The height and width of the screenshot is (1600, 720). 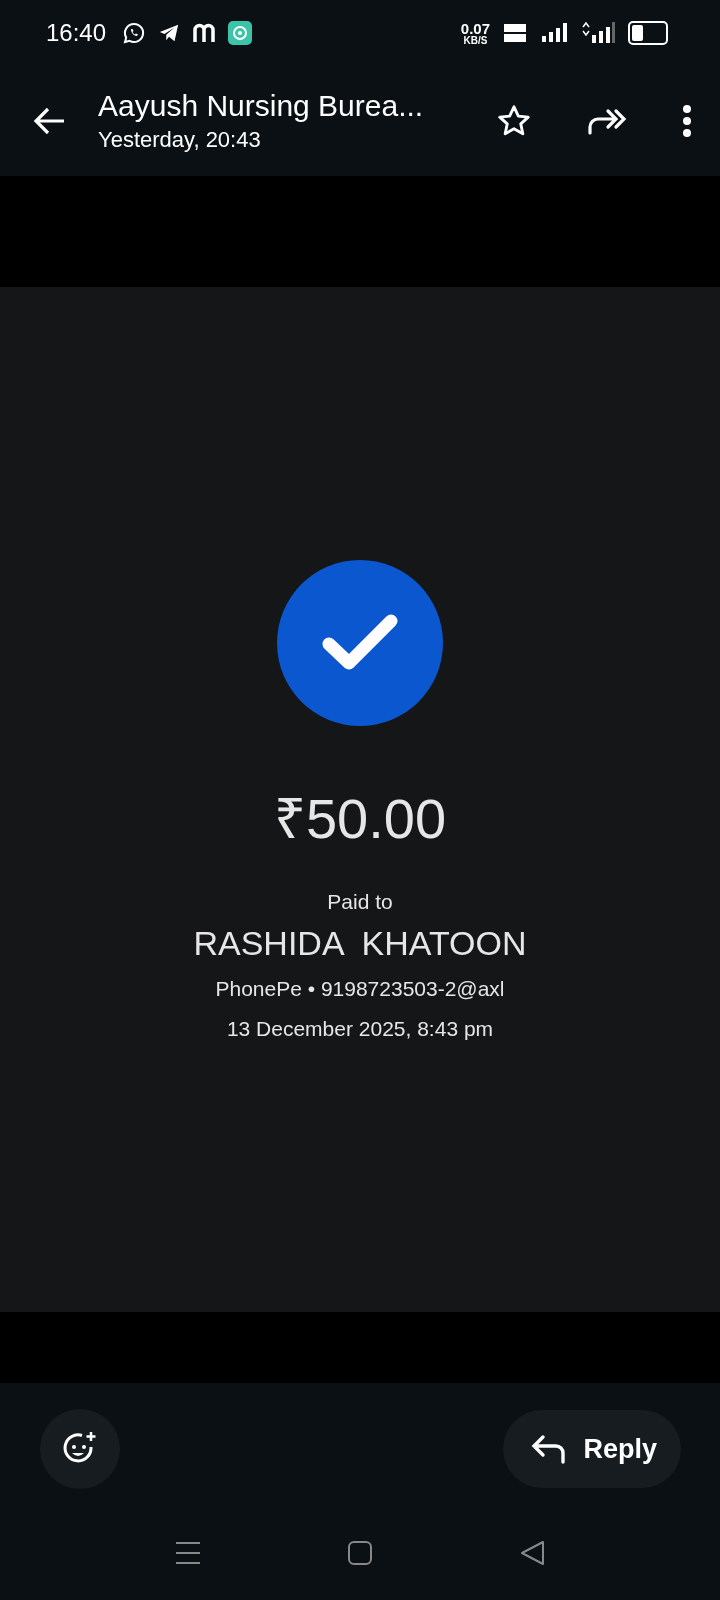 What do you see at coordinates (532, 1552) in the screenshot?
I see `back-icon` at bounding box center [532, 1552].